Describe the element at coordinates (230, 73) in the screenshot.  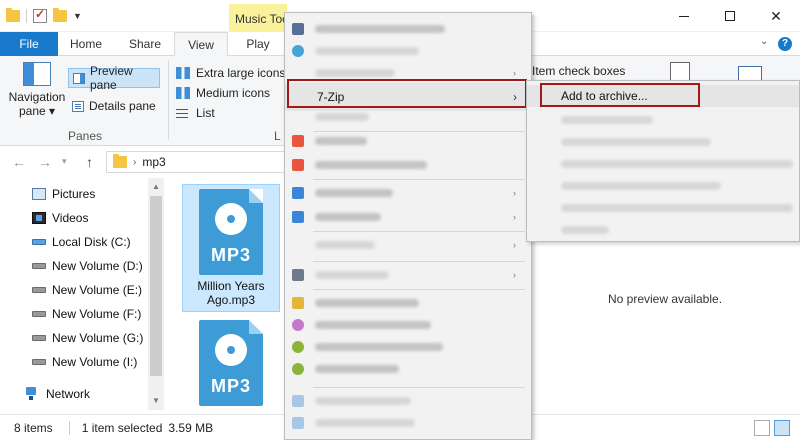
I see `layout-extra-large-icons: Extra large icons` at that location.